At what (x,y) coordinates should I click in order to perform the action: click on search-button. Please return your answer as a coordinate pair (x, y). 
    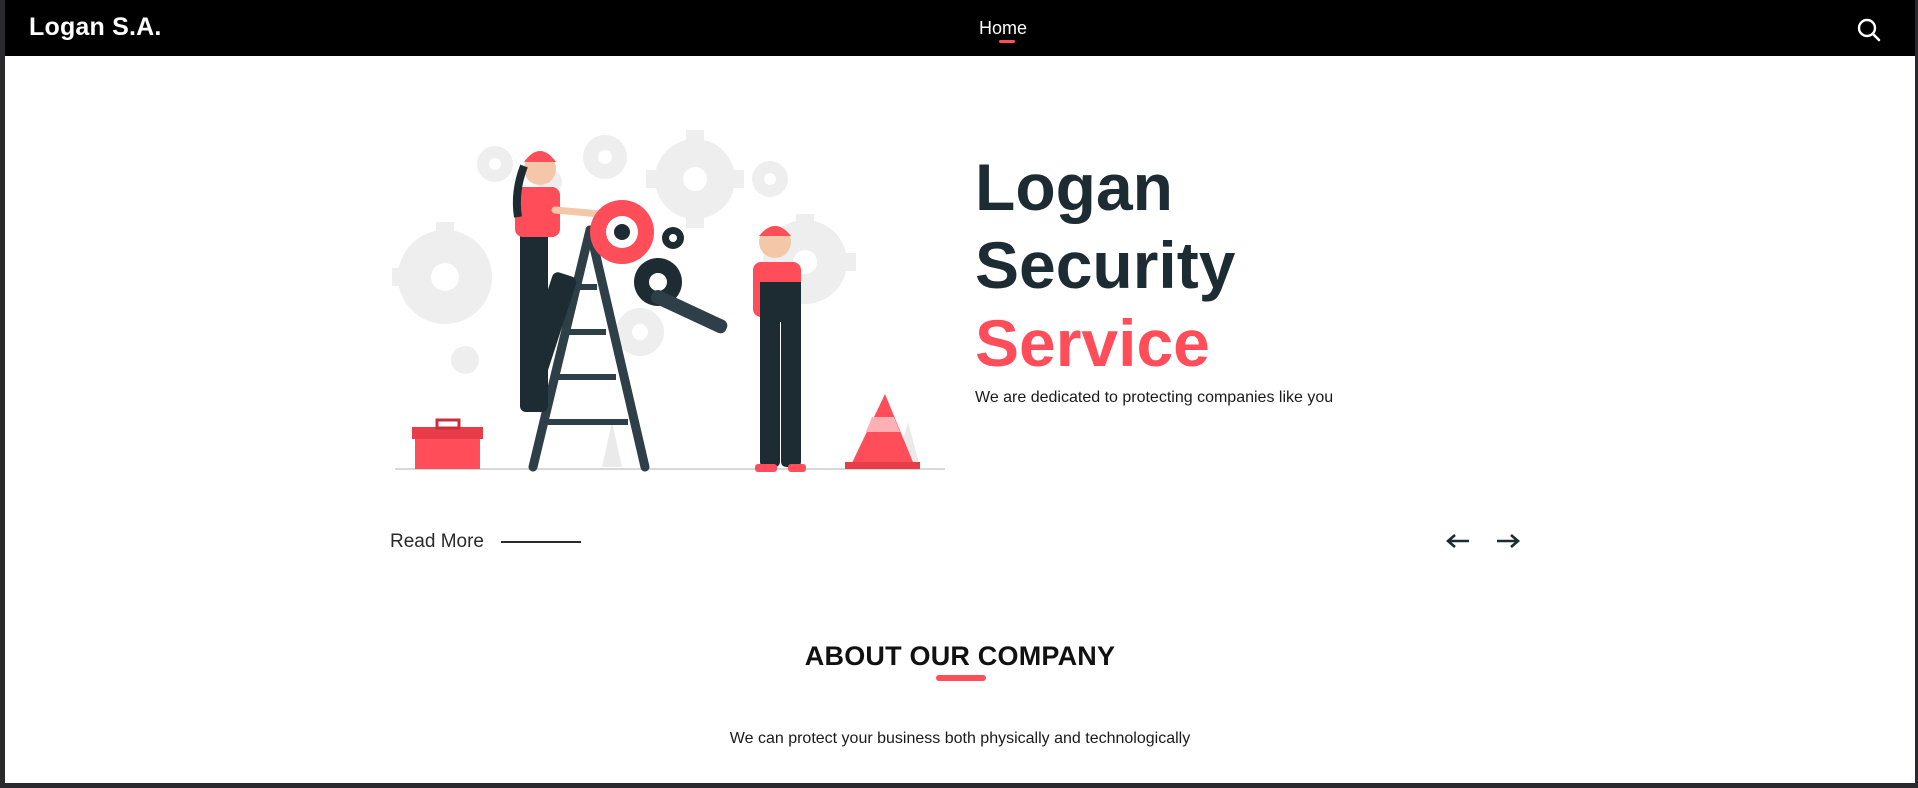
    Looking at the image, I should click on (1869, 30).